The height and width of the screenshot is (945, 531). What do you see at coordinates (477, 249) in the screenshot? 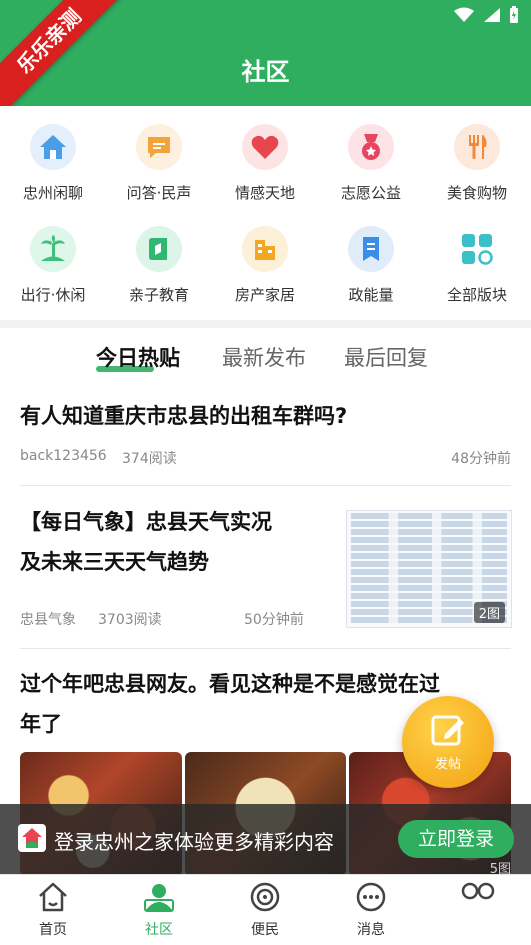
I see `grid-icon` at bounding box center [477, 249].